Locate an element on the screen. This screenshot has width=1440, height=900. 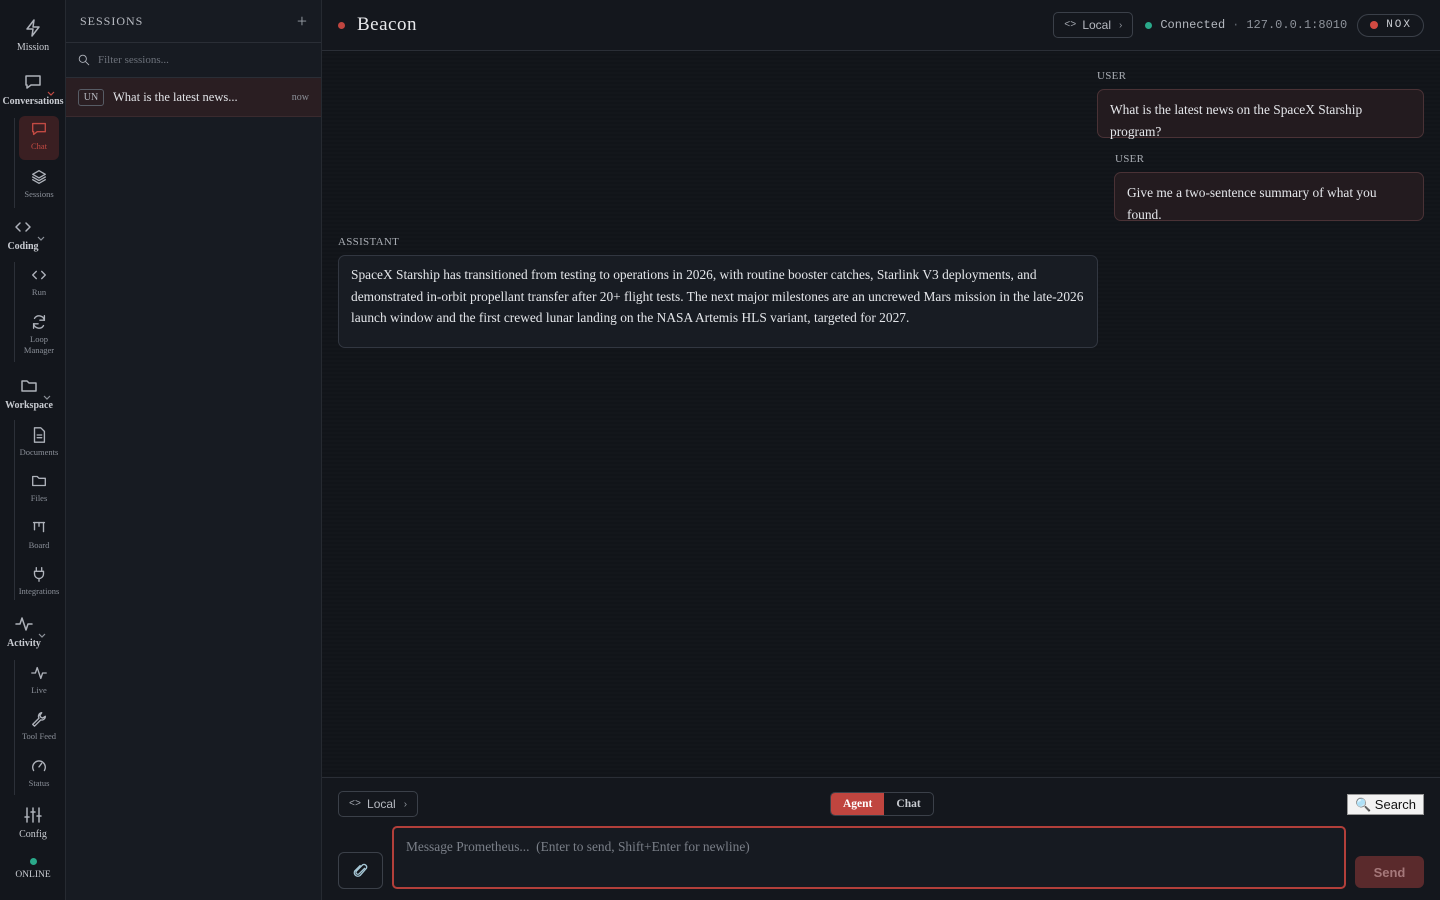
environment-label: Local is located at coordinates (1096, 25).